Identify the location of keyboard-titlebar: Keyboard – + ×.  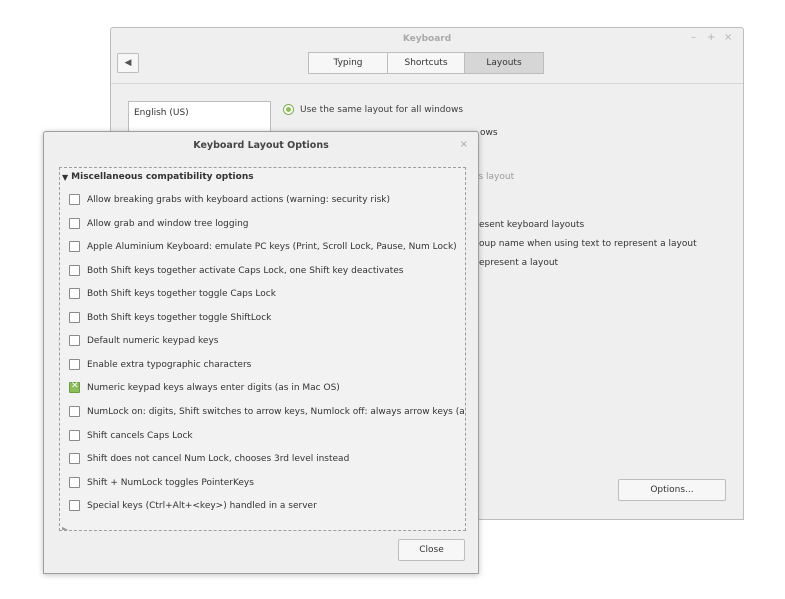
(427, 39).